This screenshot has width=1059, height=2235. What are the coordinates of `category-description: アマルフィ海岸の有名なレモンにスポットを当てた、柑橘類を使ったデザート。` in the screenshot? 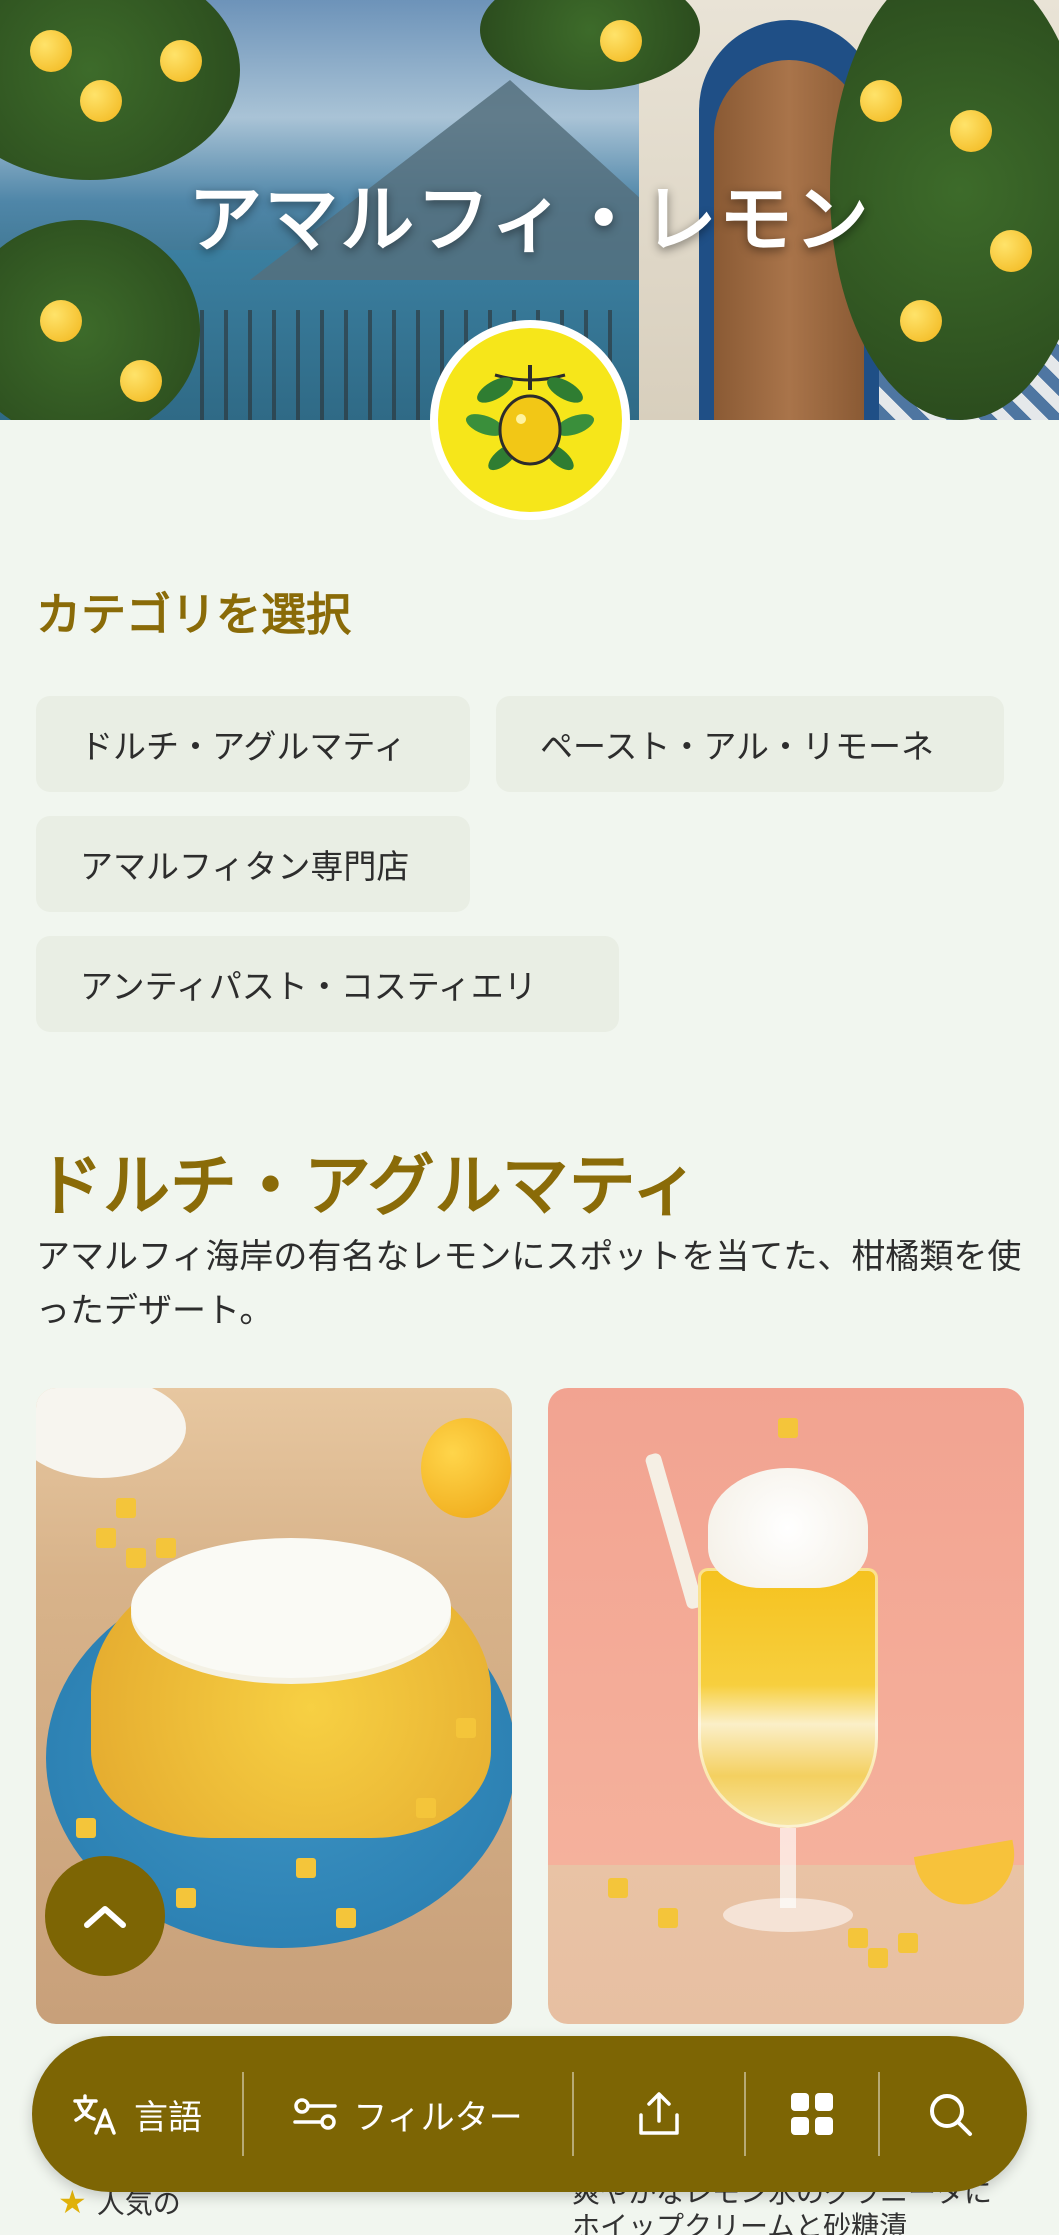 It's located at (529, 1284).